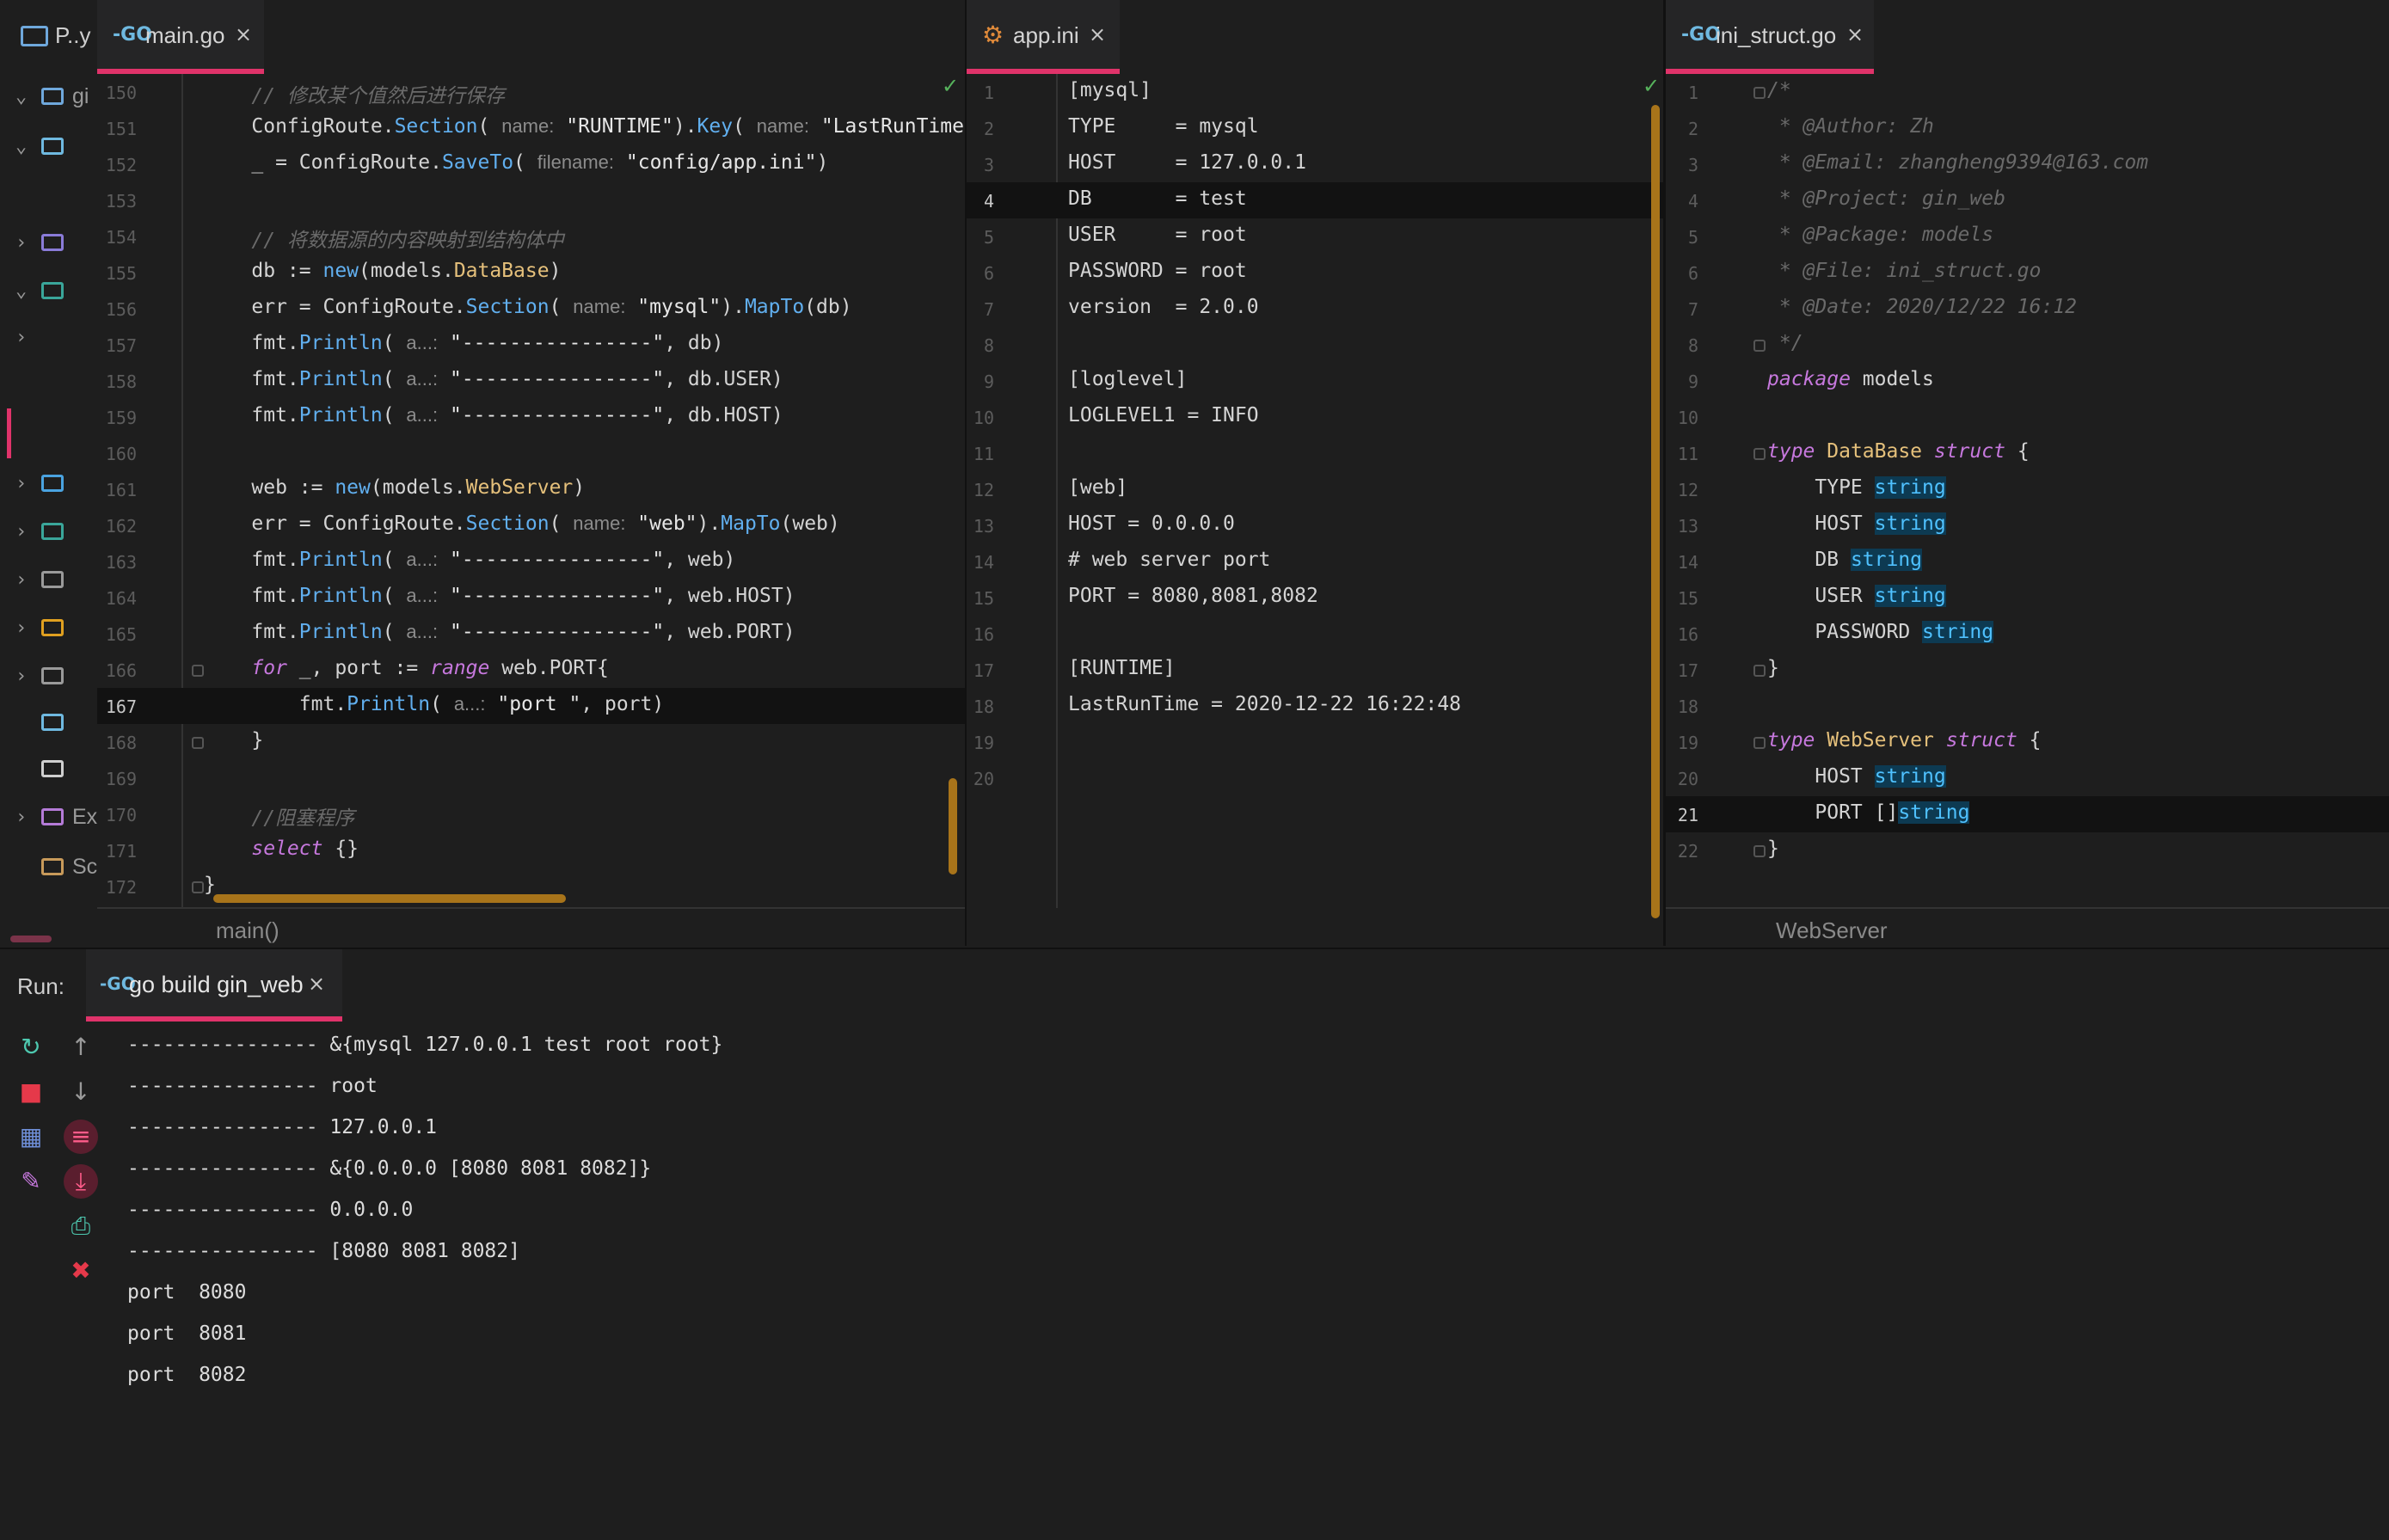 Image resolution: width=2389 pixels, height=1540 pixels. Describe the element at coordinates (531, 453) in the screenshot. I see `code-line: 160` at that location.